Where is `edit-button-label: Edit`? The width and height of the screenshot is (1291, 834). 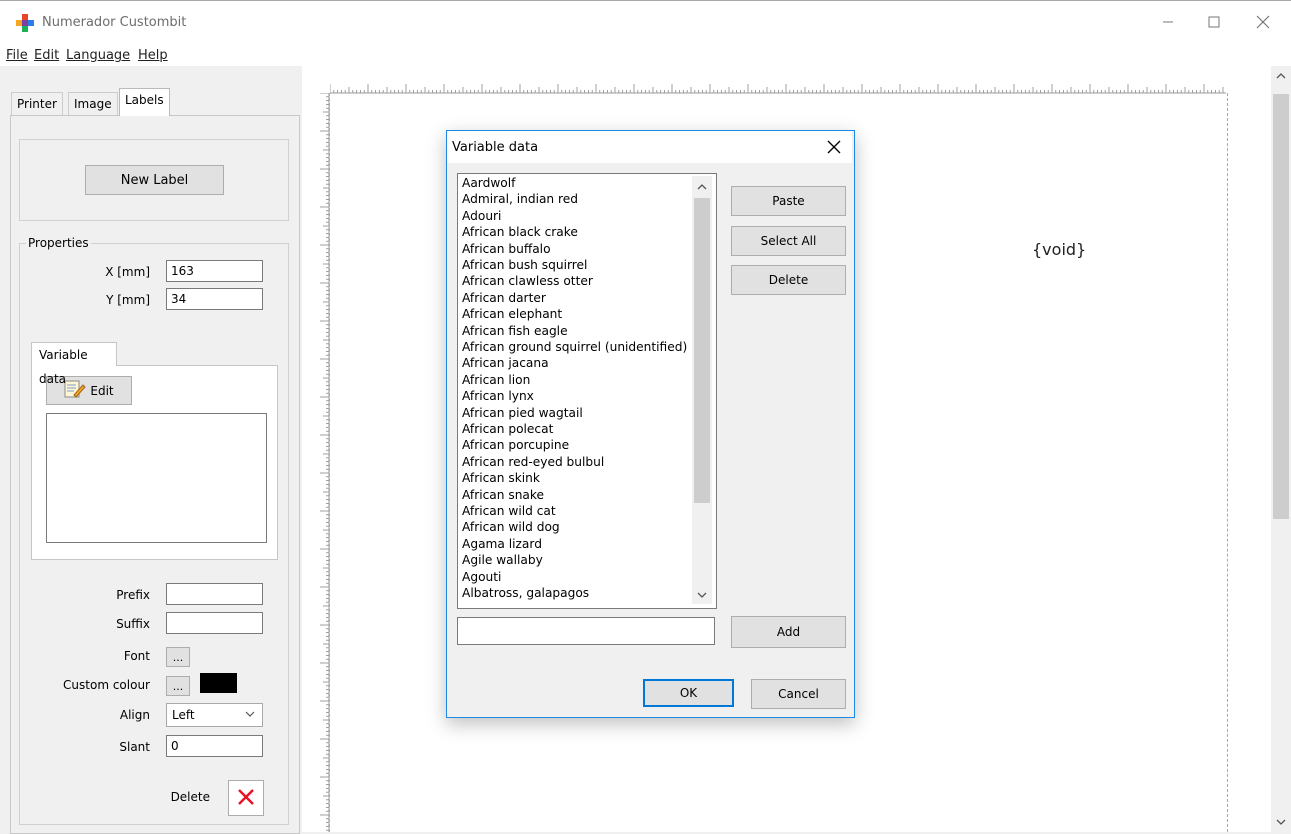 edit-button-label: Edit is located at coordinates (102, 390).